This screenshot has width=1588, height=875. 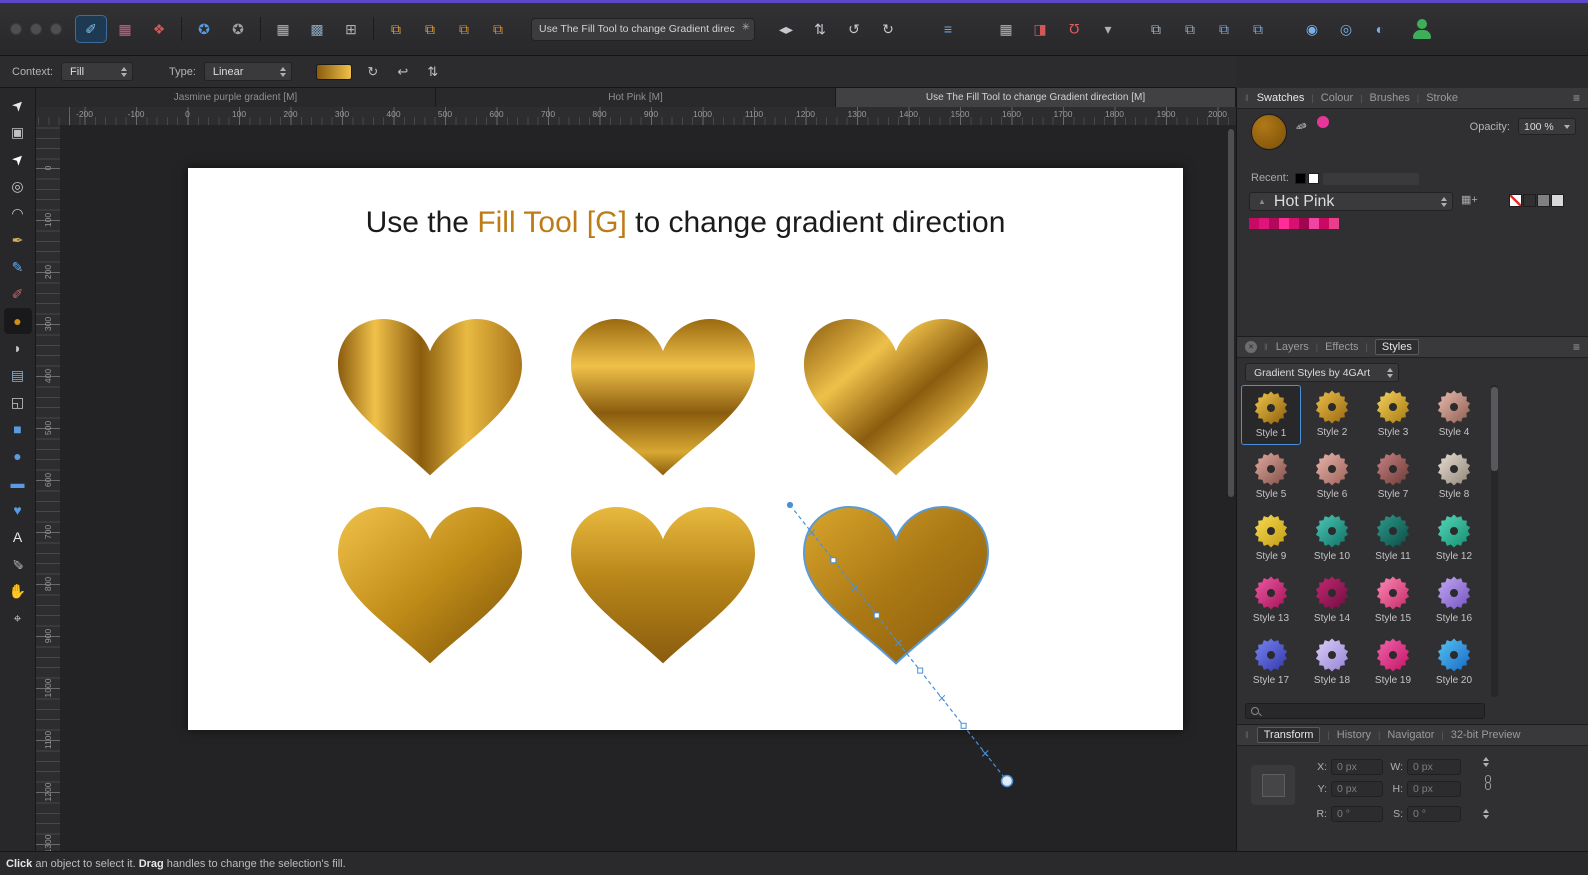 I want to click on fill-colour-well, so click(x=1269, y=132).